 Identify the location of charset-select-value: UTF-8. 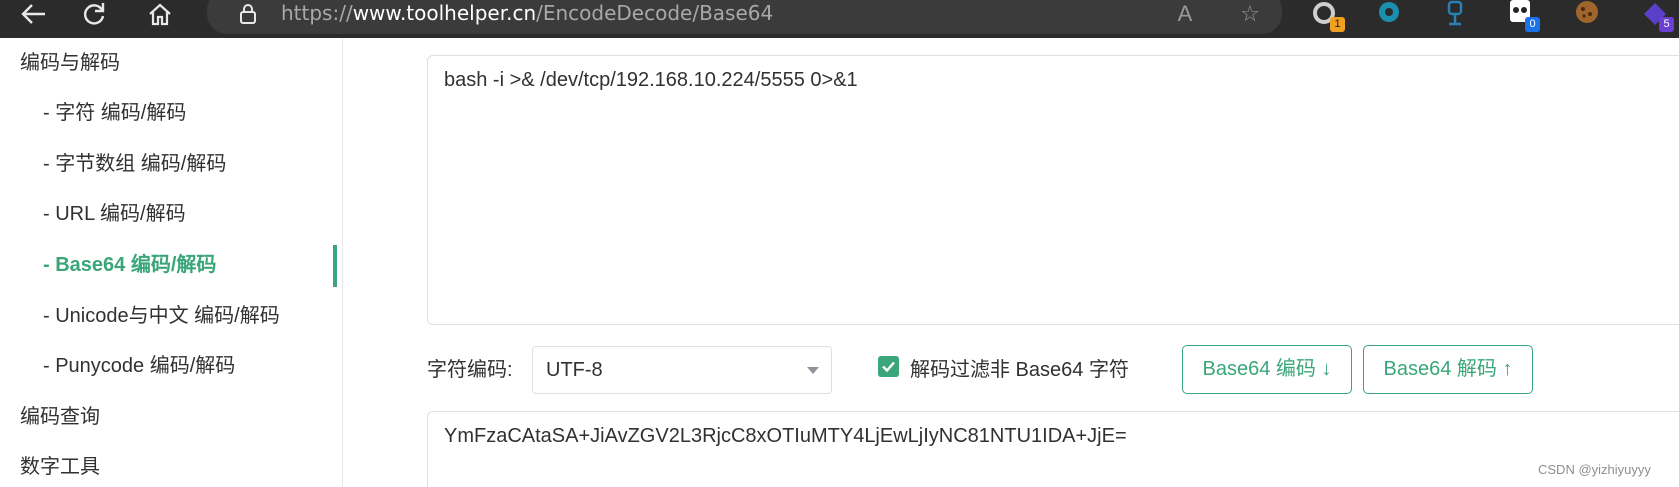
(574, 370).